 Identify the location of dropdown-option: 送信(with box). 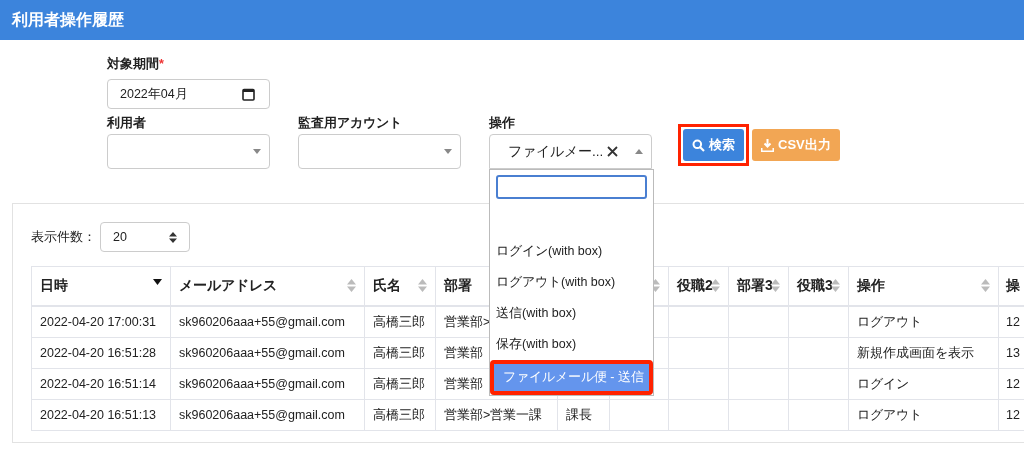
(571, 313).